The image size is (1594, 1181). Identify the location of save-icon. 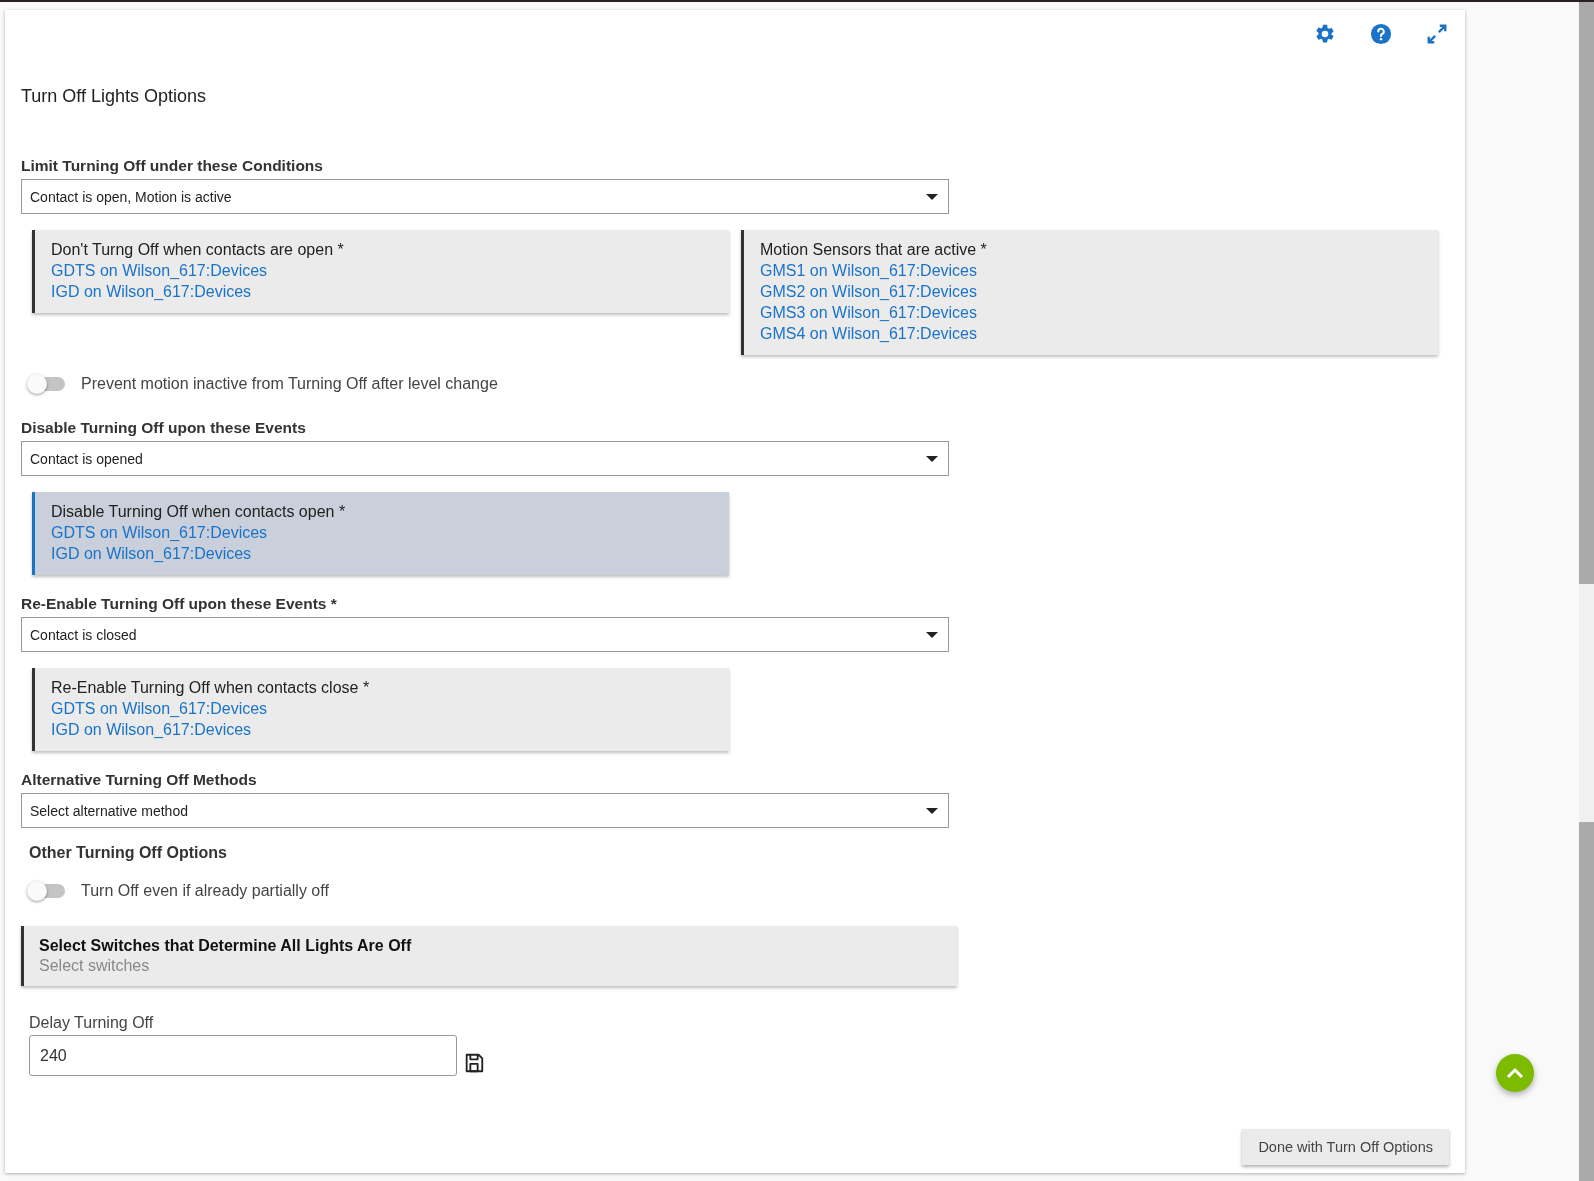
(474, 1063).